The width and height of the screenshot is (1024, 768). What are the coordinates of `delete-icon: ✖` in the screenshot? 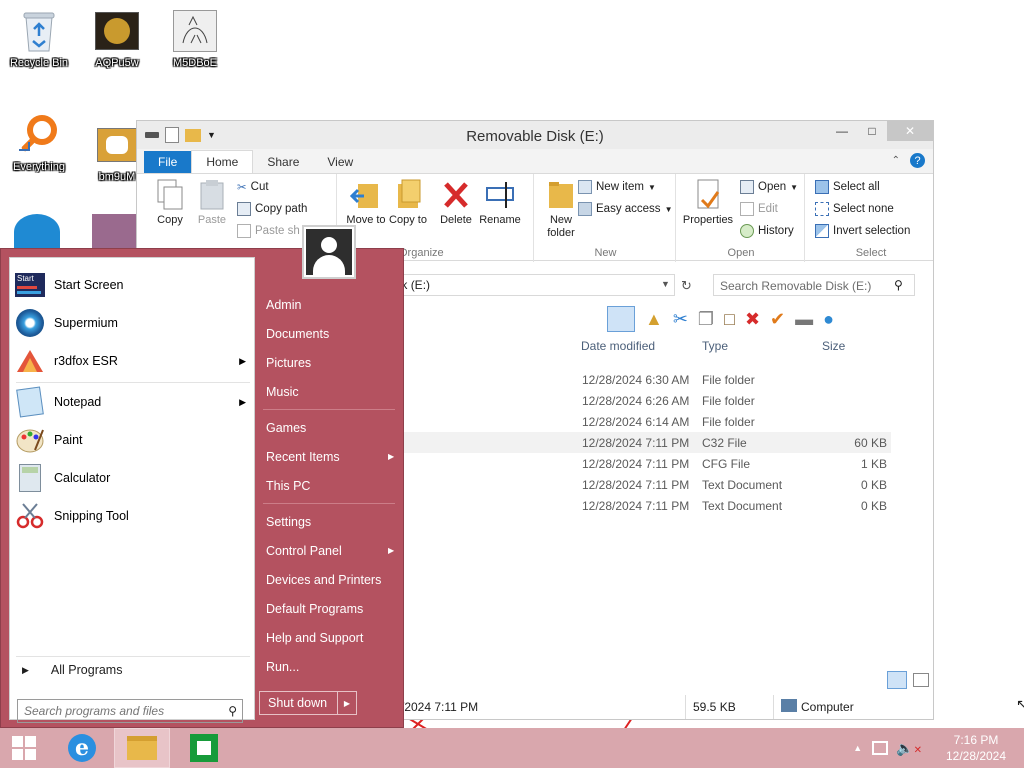 It's located at (752, 319).